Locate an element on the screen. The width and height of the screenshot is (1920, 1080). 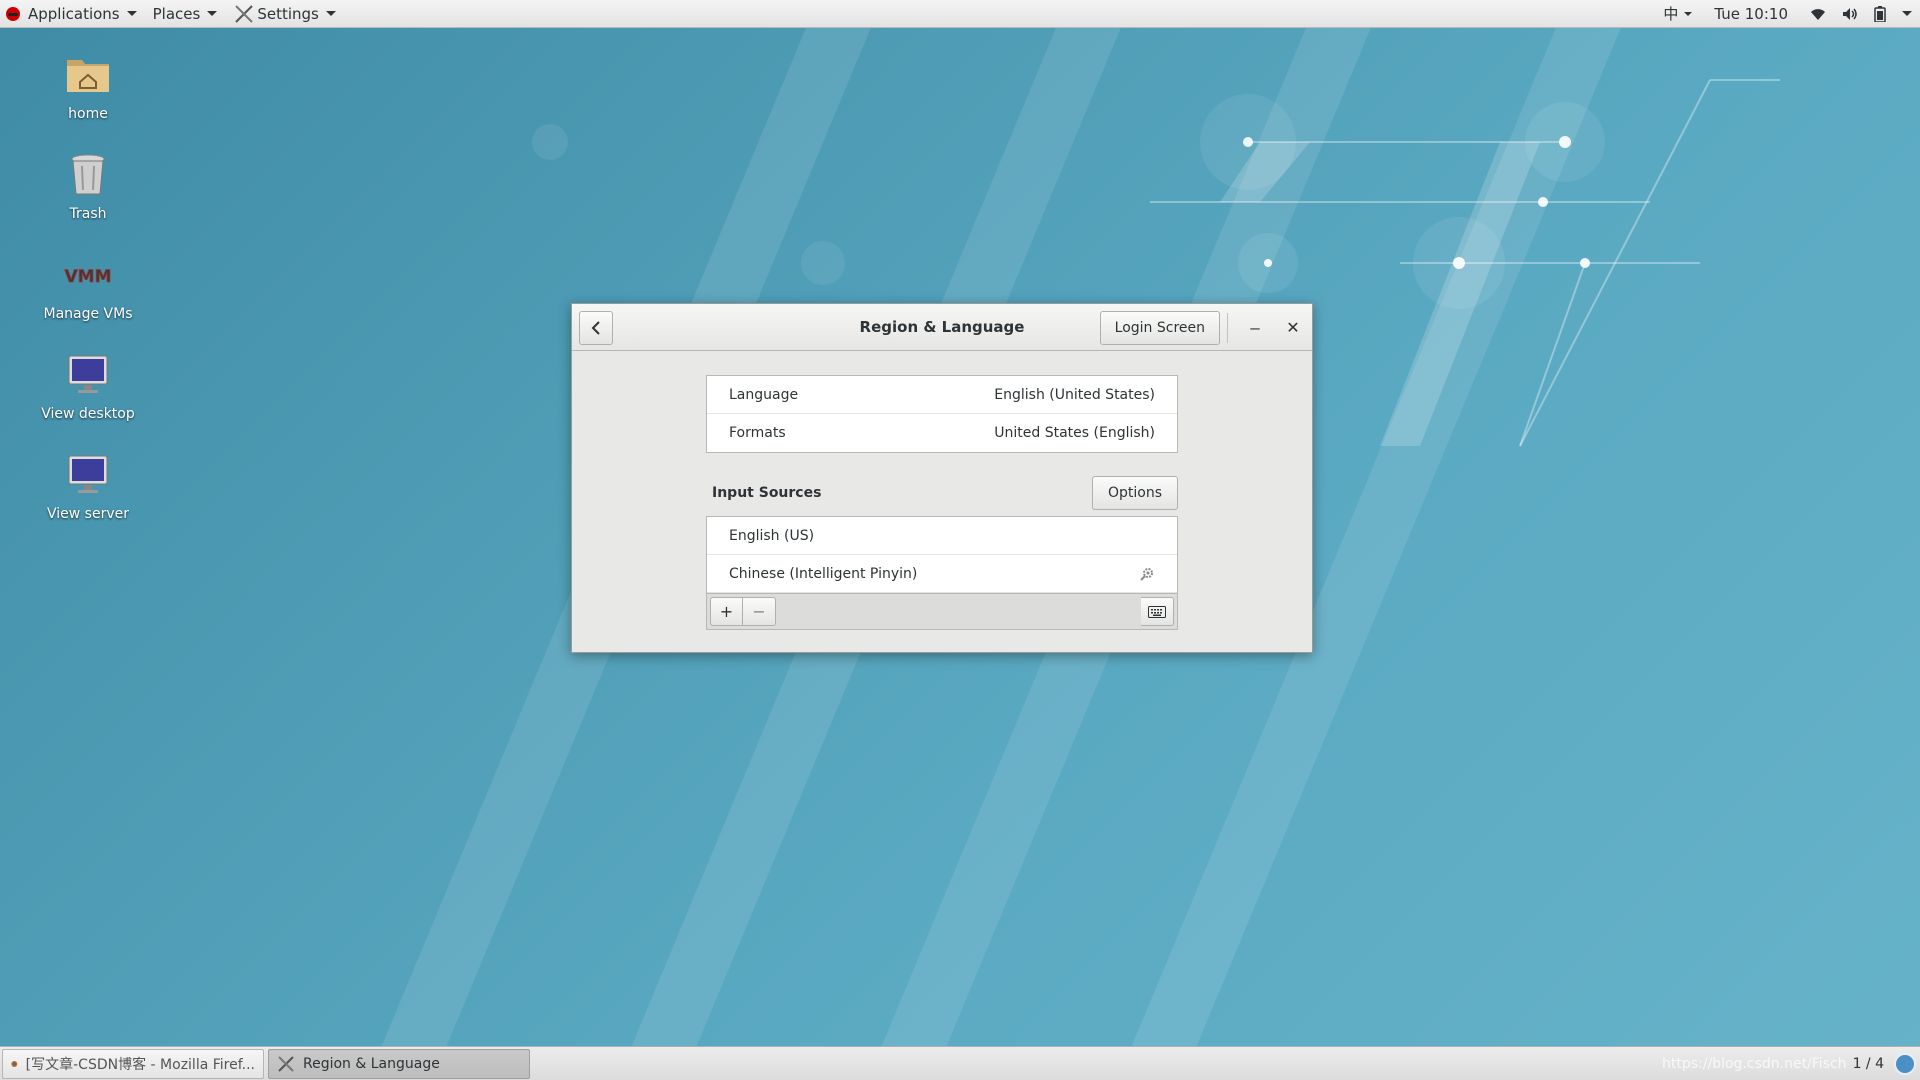
desktop-icon-view-server: View server is located at coordinates (88, 486).